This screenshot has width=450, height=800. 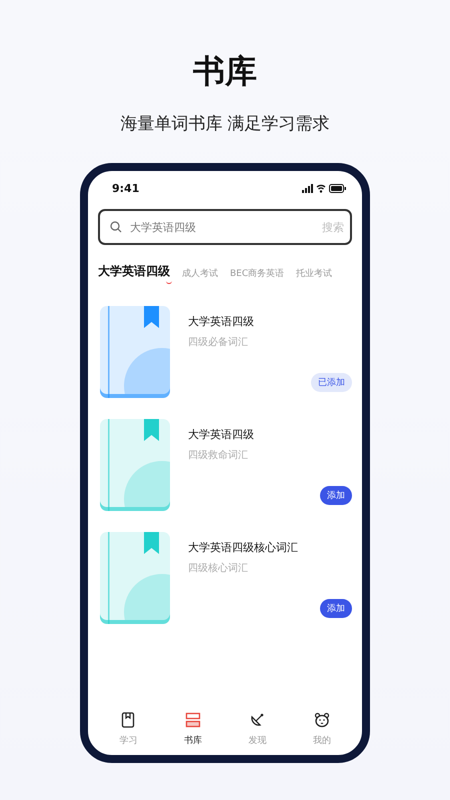 What do you see at coordinates (218, 342) in the screenshot?
I see `book-subtitle: 四级必备词汇` at bounding box center [218, 342].